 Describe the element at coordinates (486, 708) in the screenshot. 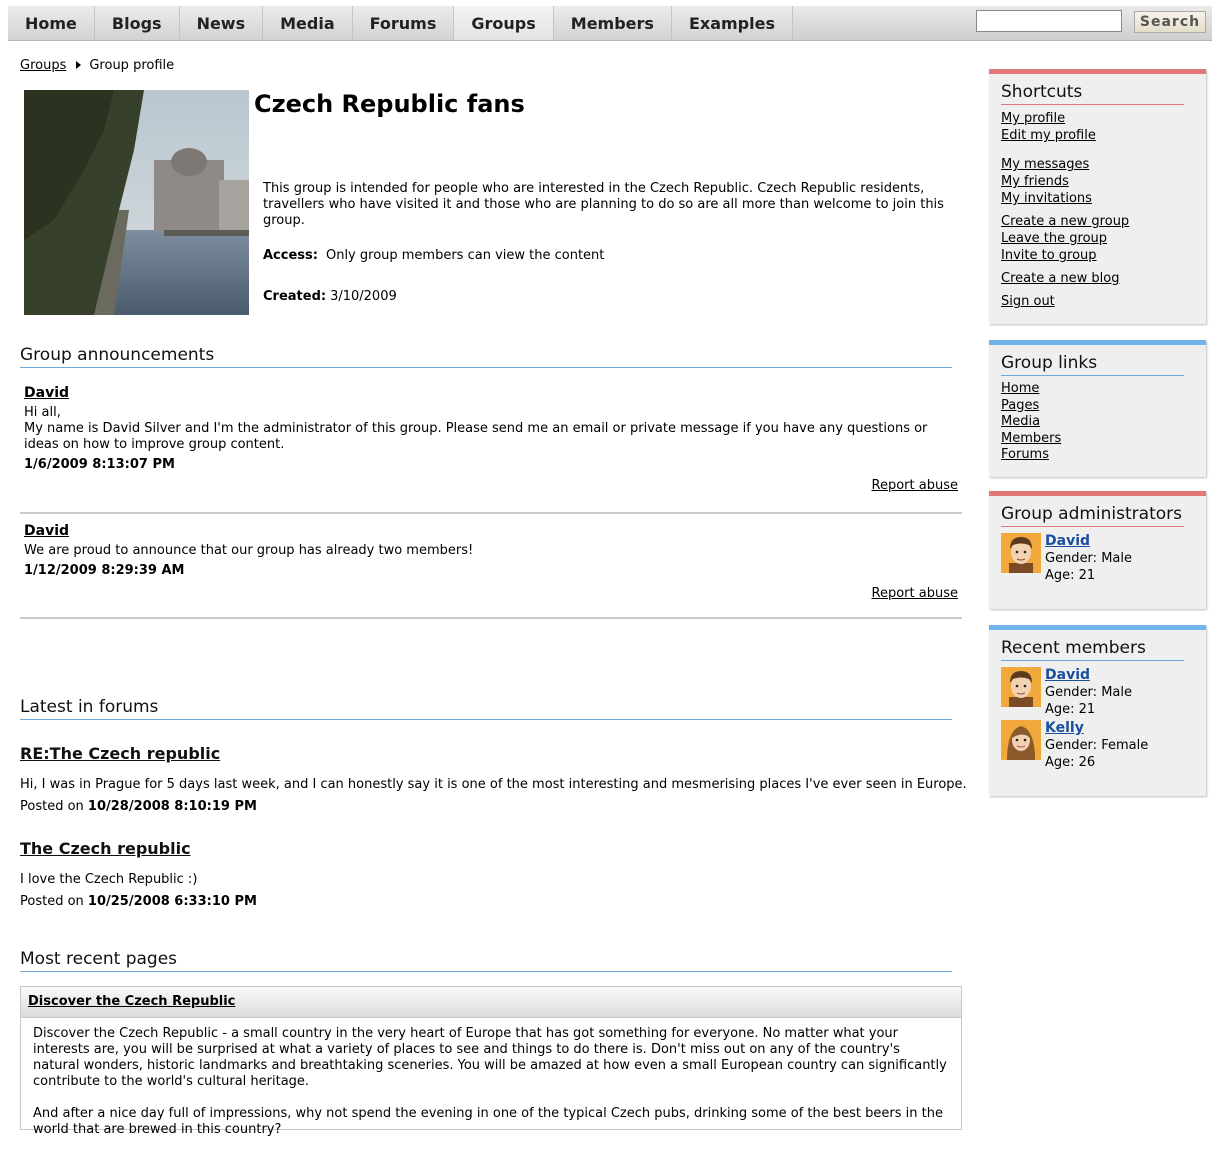

I see `forums-heading: Latest in forums` at that location.